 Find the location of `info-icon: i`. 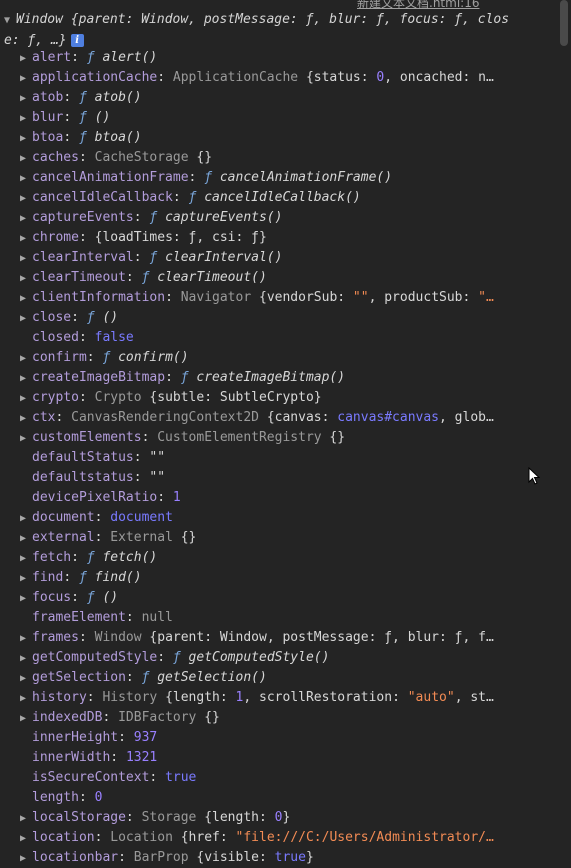

info-icon: i is located at coordinates (77, 40).